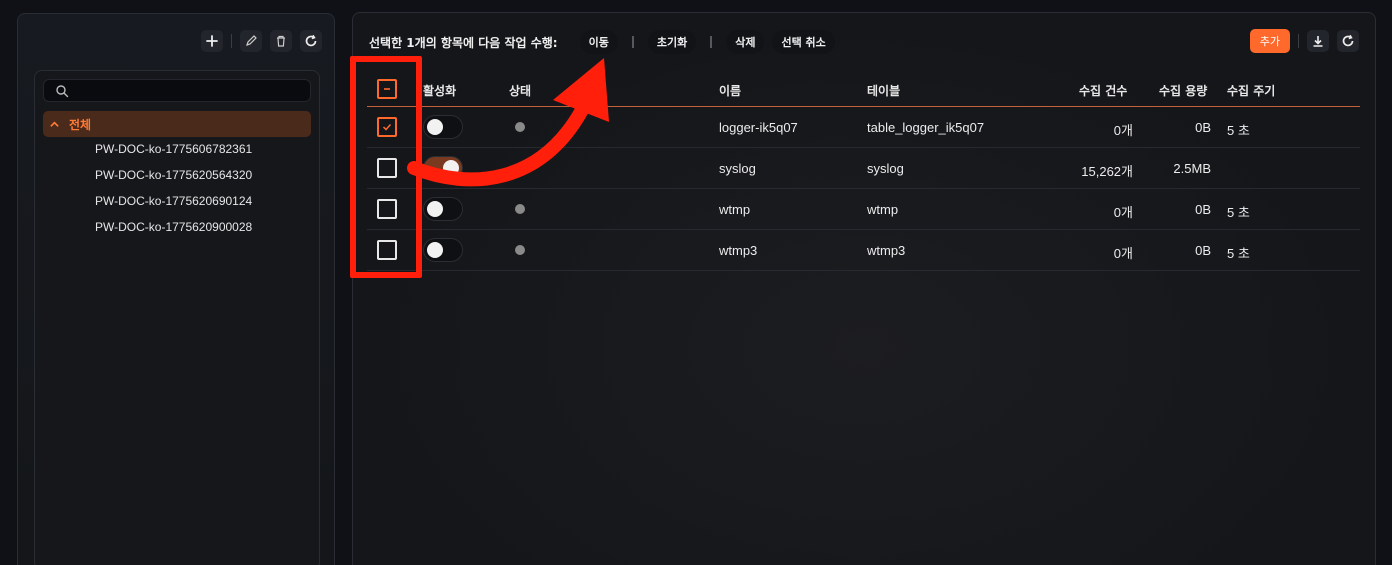 The image size is (1392, 565). Describe the element at coordinates (1192, 168) in the screenshot. I see `row-size: 2.5MB` at that location.